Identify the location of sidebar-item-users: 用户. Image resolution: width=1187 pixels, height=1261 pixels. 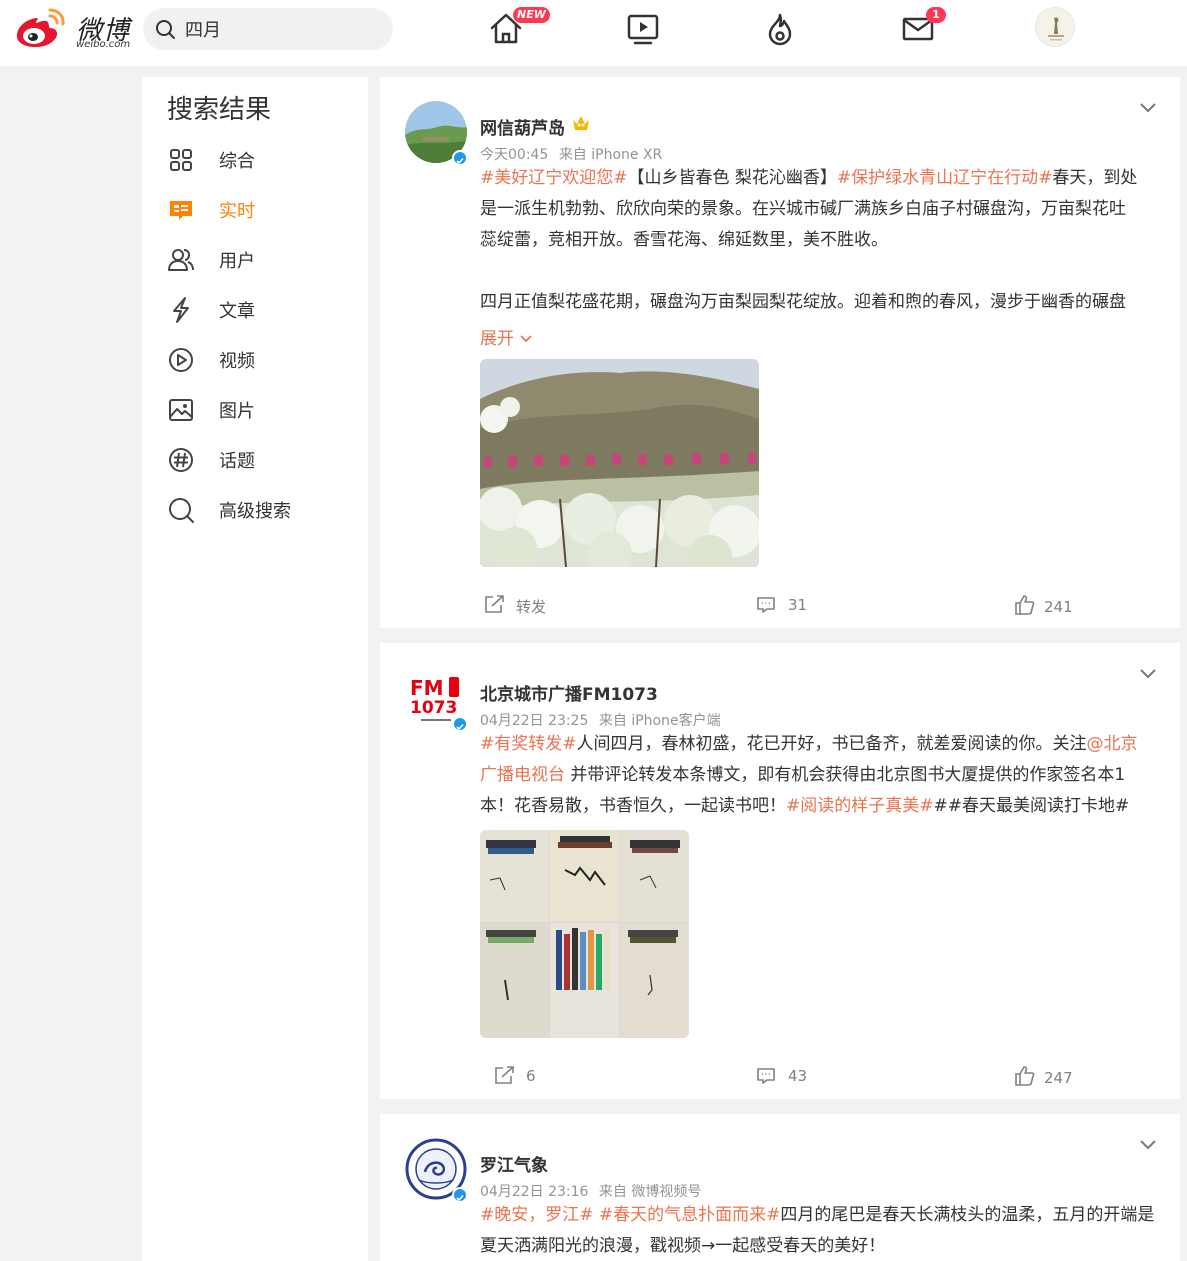
(256, 259).